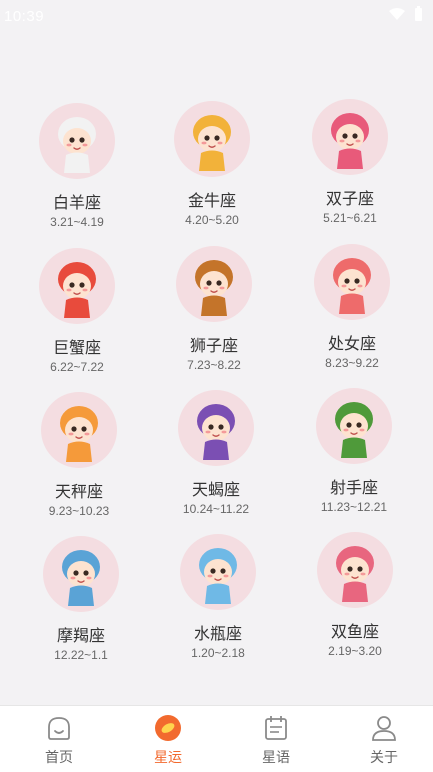 The width and height of the screenshot is (433, 772). Describe the element at coordinates (350, 218) in the screenshot. I see `sign-dates: 5.21~6.21` at that location.